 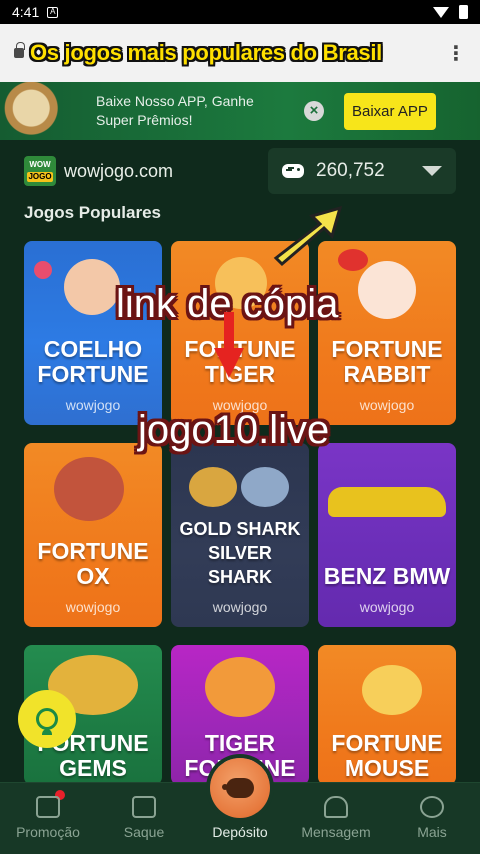 I want to click on nav-item-mais: Mais, so click(x=432, y=818).